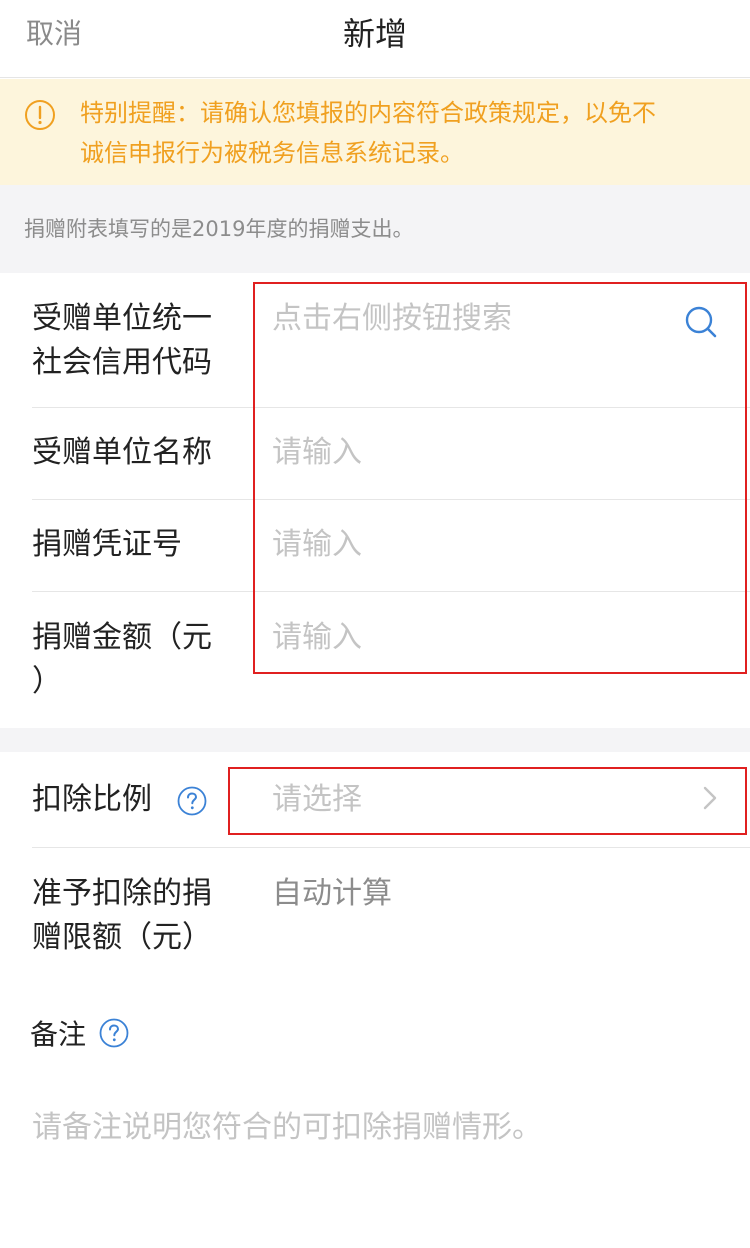 The image size is (750, 1248). Describe the element at coordinates (92, 799) in the screenshot. I see `deduction-ratio-label: 扣除比例` at that location.